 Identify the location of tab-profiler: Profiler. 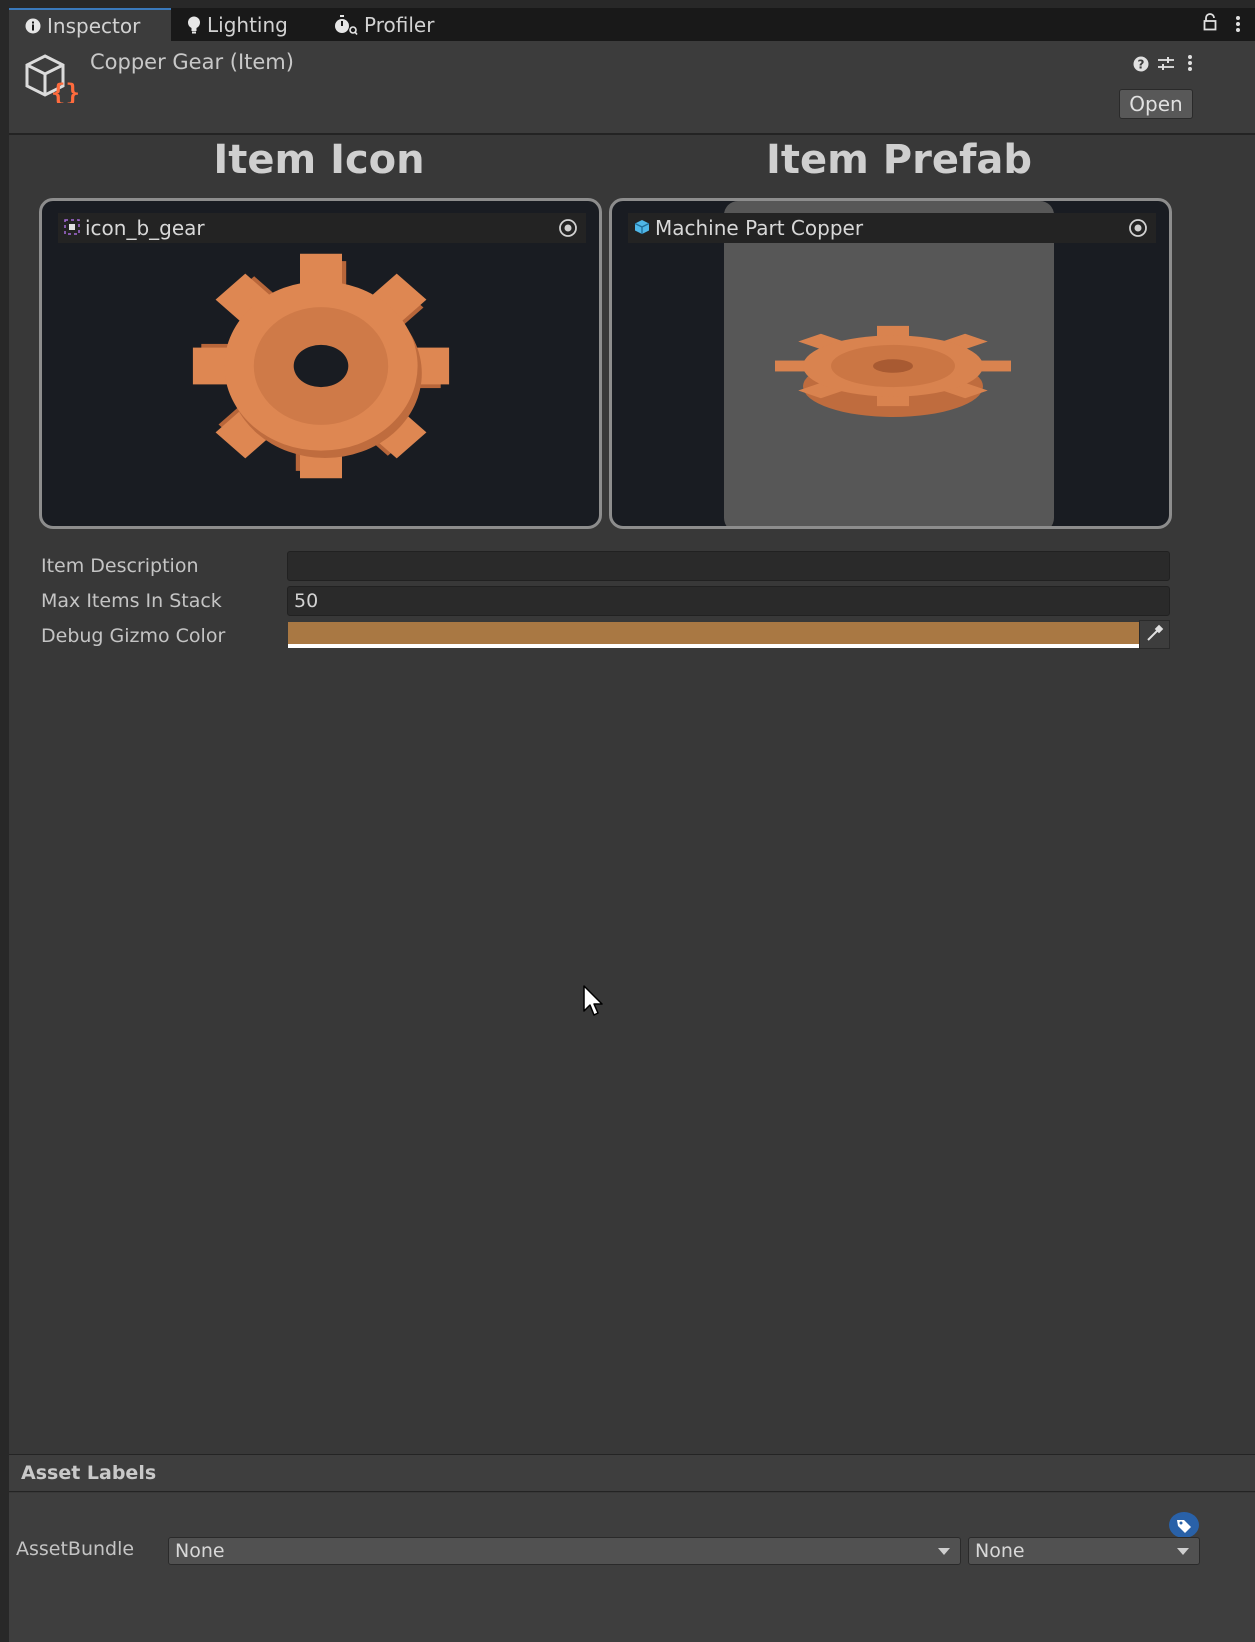
(384, 24).